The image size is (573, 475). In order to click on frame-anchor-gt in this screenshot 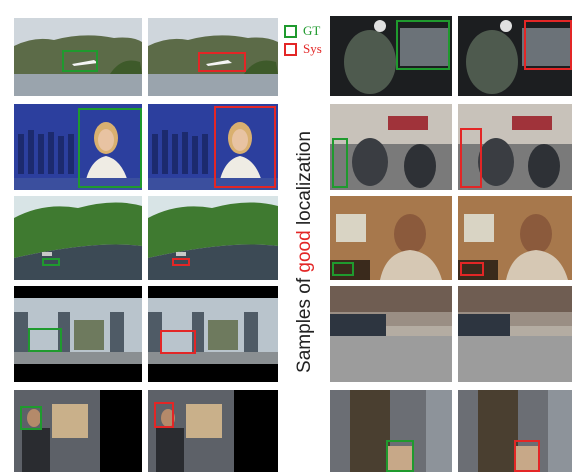, I will do `click(78, 147)`.